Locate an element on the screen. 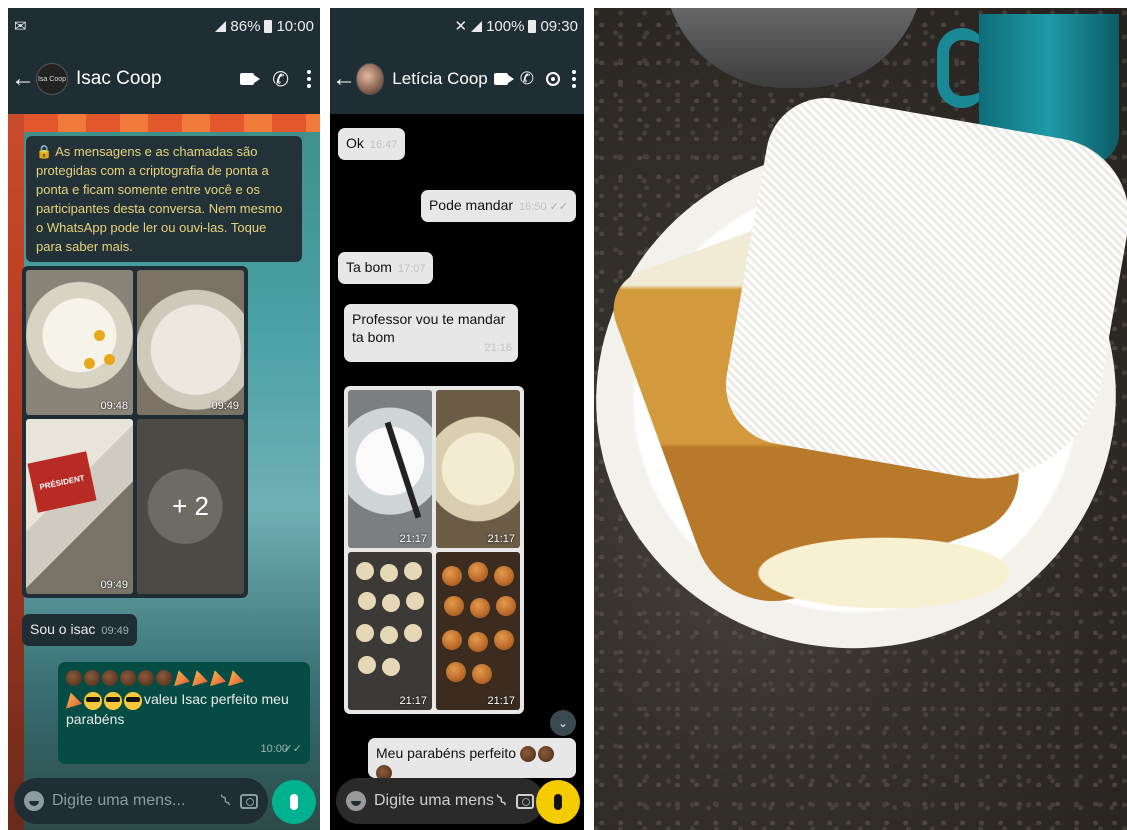 This screenshot has width=1127, height=830. condensed-milk-drip is located at coordinates (884, 573).